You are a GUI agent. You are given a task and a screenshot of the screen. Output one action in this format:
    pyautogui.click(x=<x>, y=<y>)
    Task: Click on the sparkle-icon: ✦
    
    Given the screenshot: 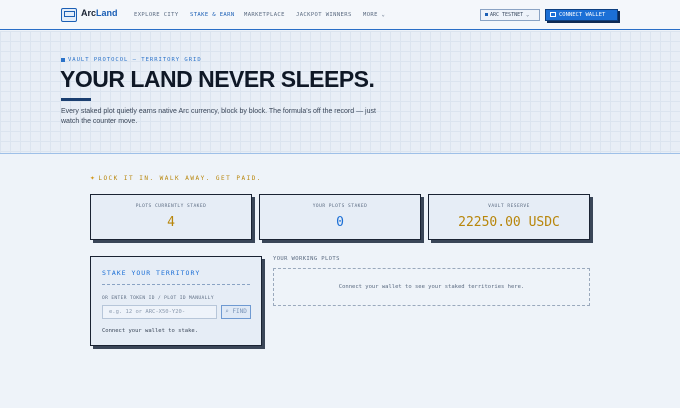 What is the action you would take?
    pyautogui.click(x=93, y=177)
    